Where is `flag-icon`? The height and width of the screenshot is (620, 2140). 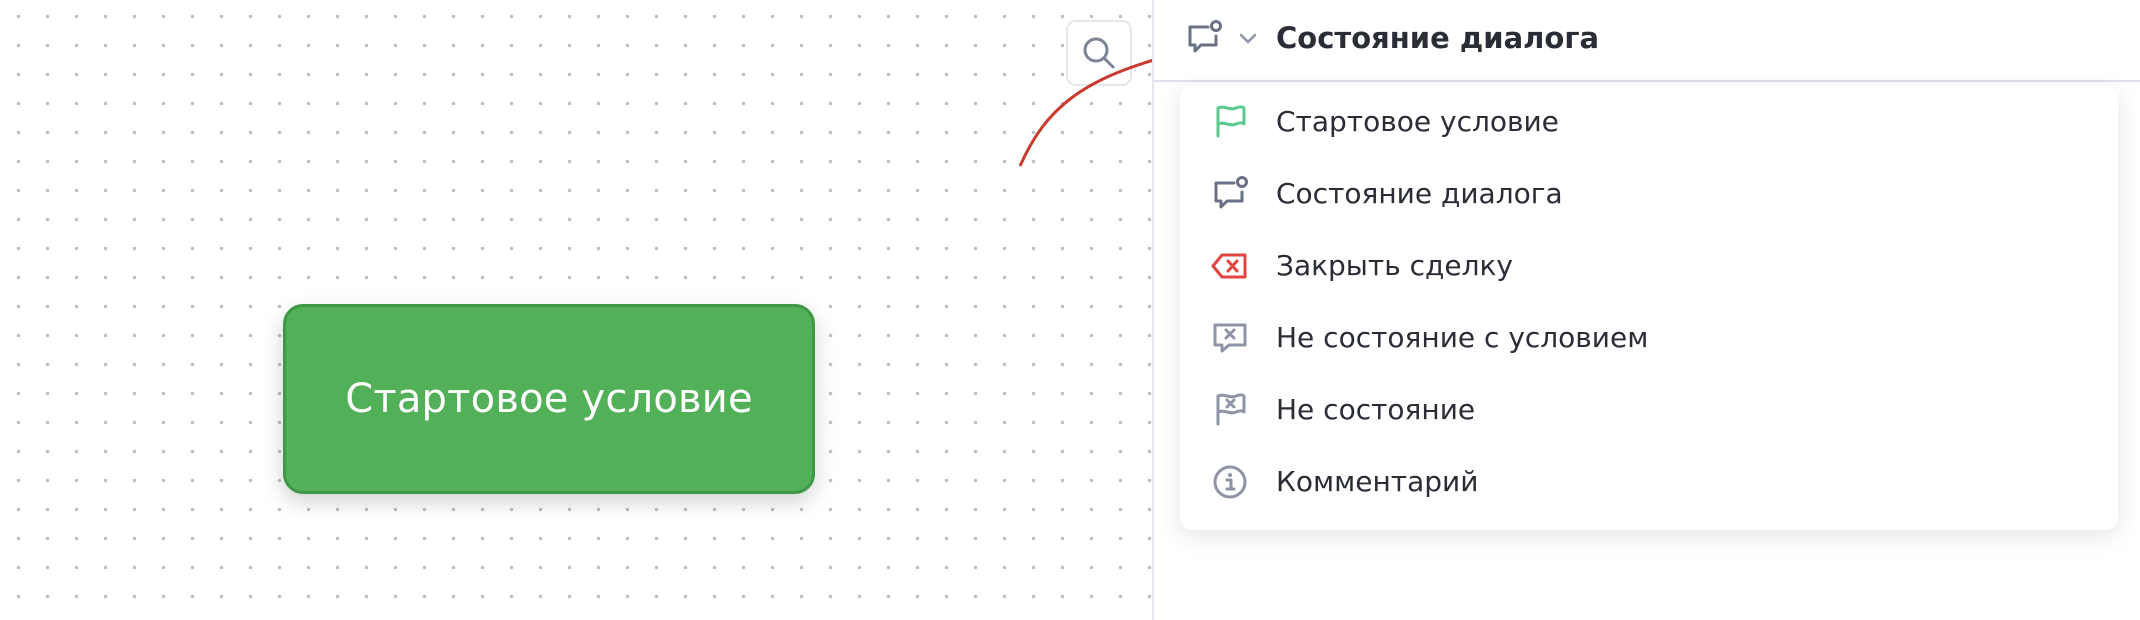 flag-icon is located at coordinates (1231, 121).